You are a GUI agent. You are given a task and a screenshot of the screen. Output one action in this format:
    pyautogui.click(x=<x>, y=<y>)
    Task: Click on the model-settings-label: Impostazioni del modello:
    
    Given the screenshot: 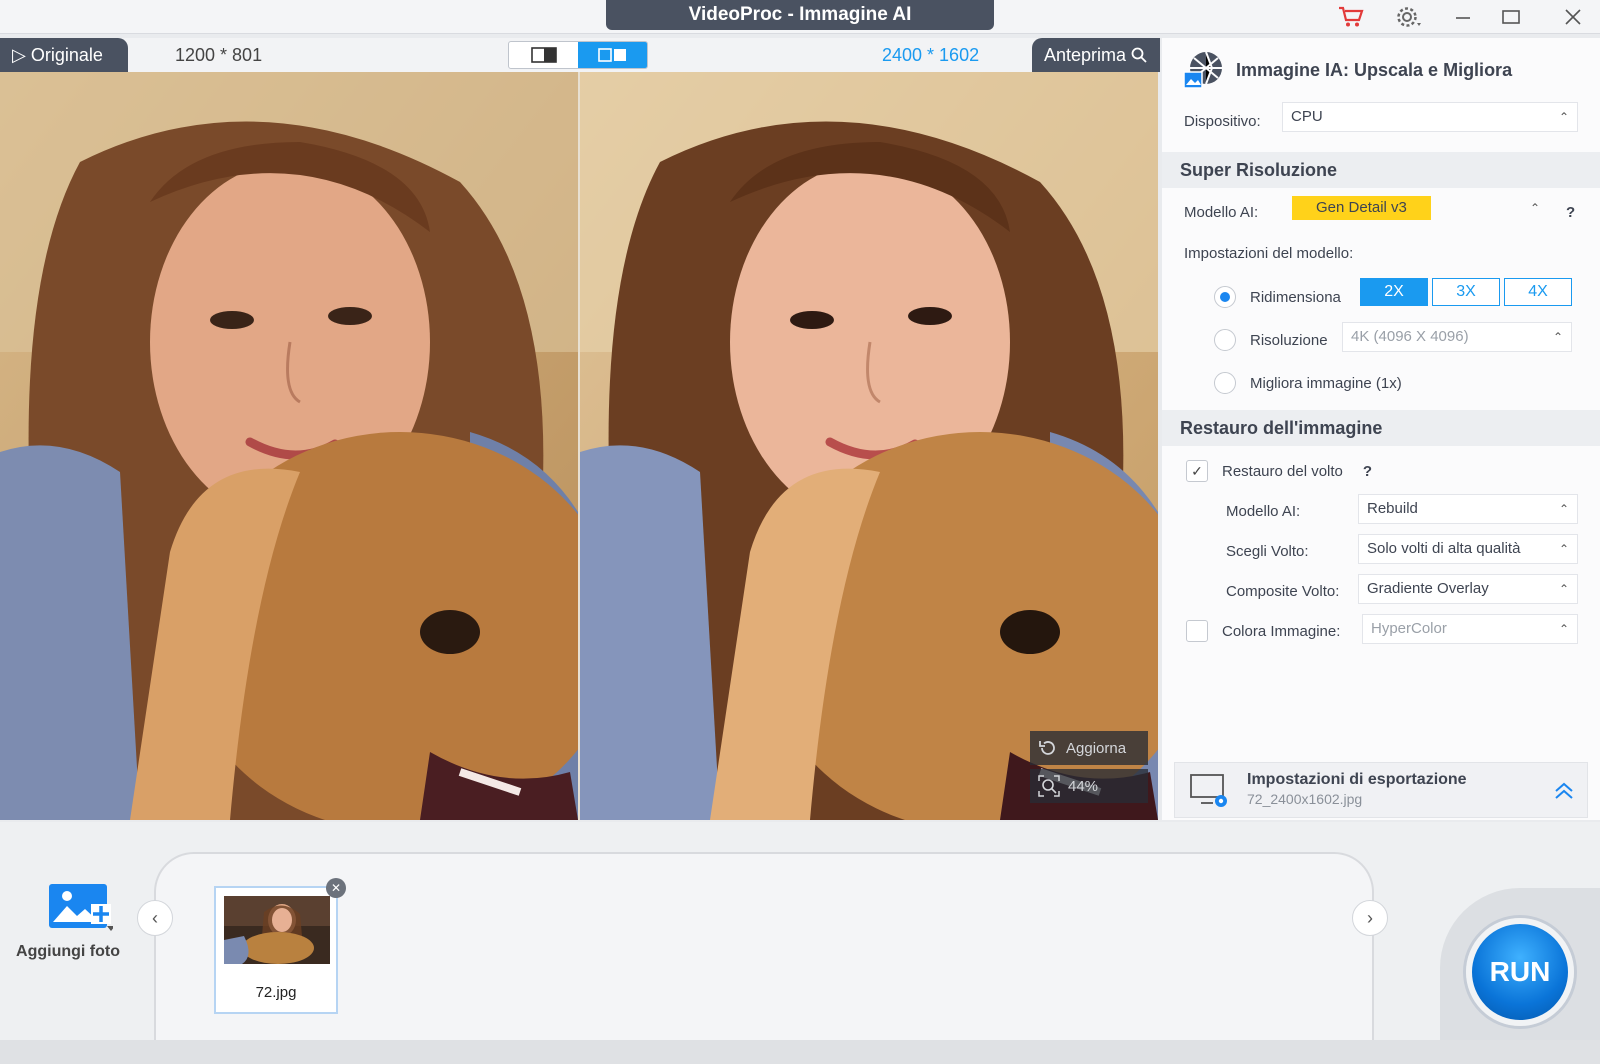 What is the action you would take?
    pyautogui.click(x=1269, y=253)
    